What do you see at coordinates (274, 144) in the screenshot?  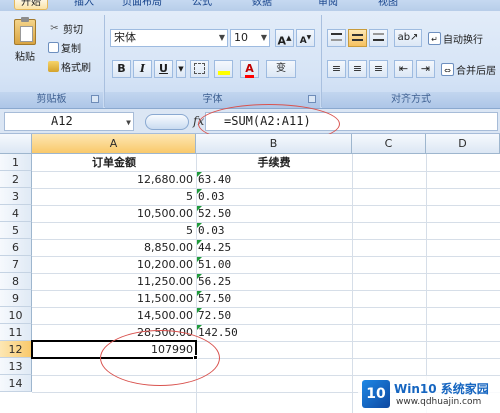 I see `column-header-b: B` at bounding box center [274, 144].